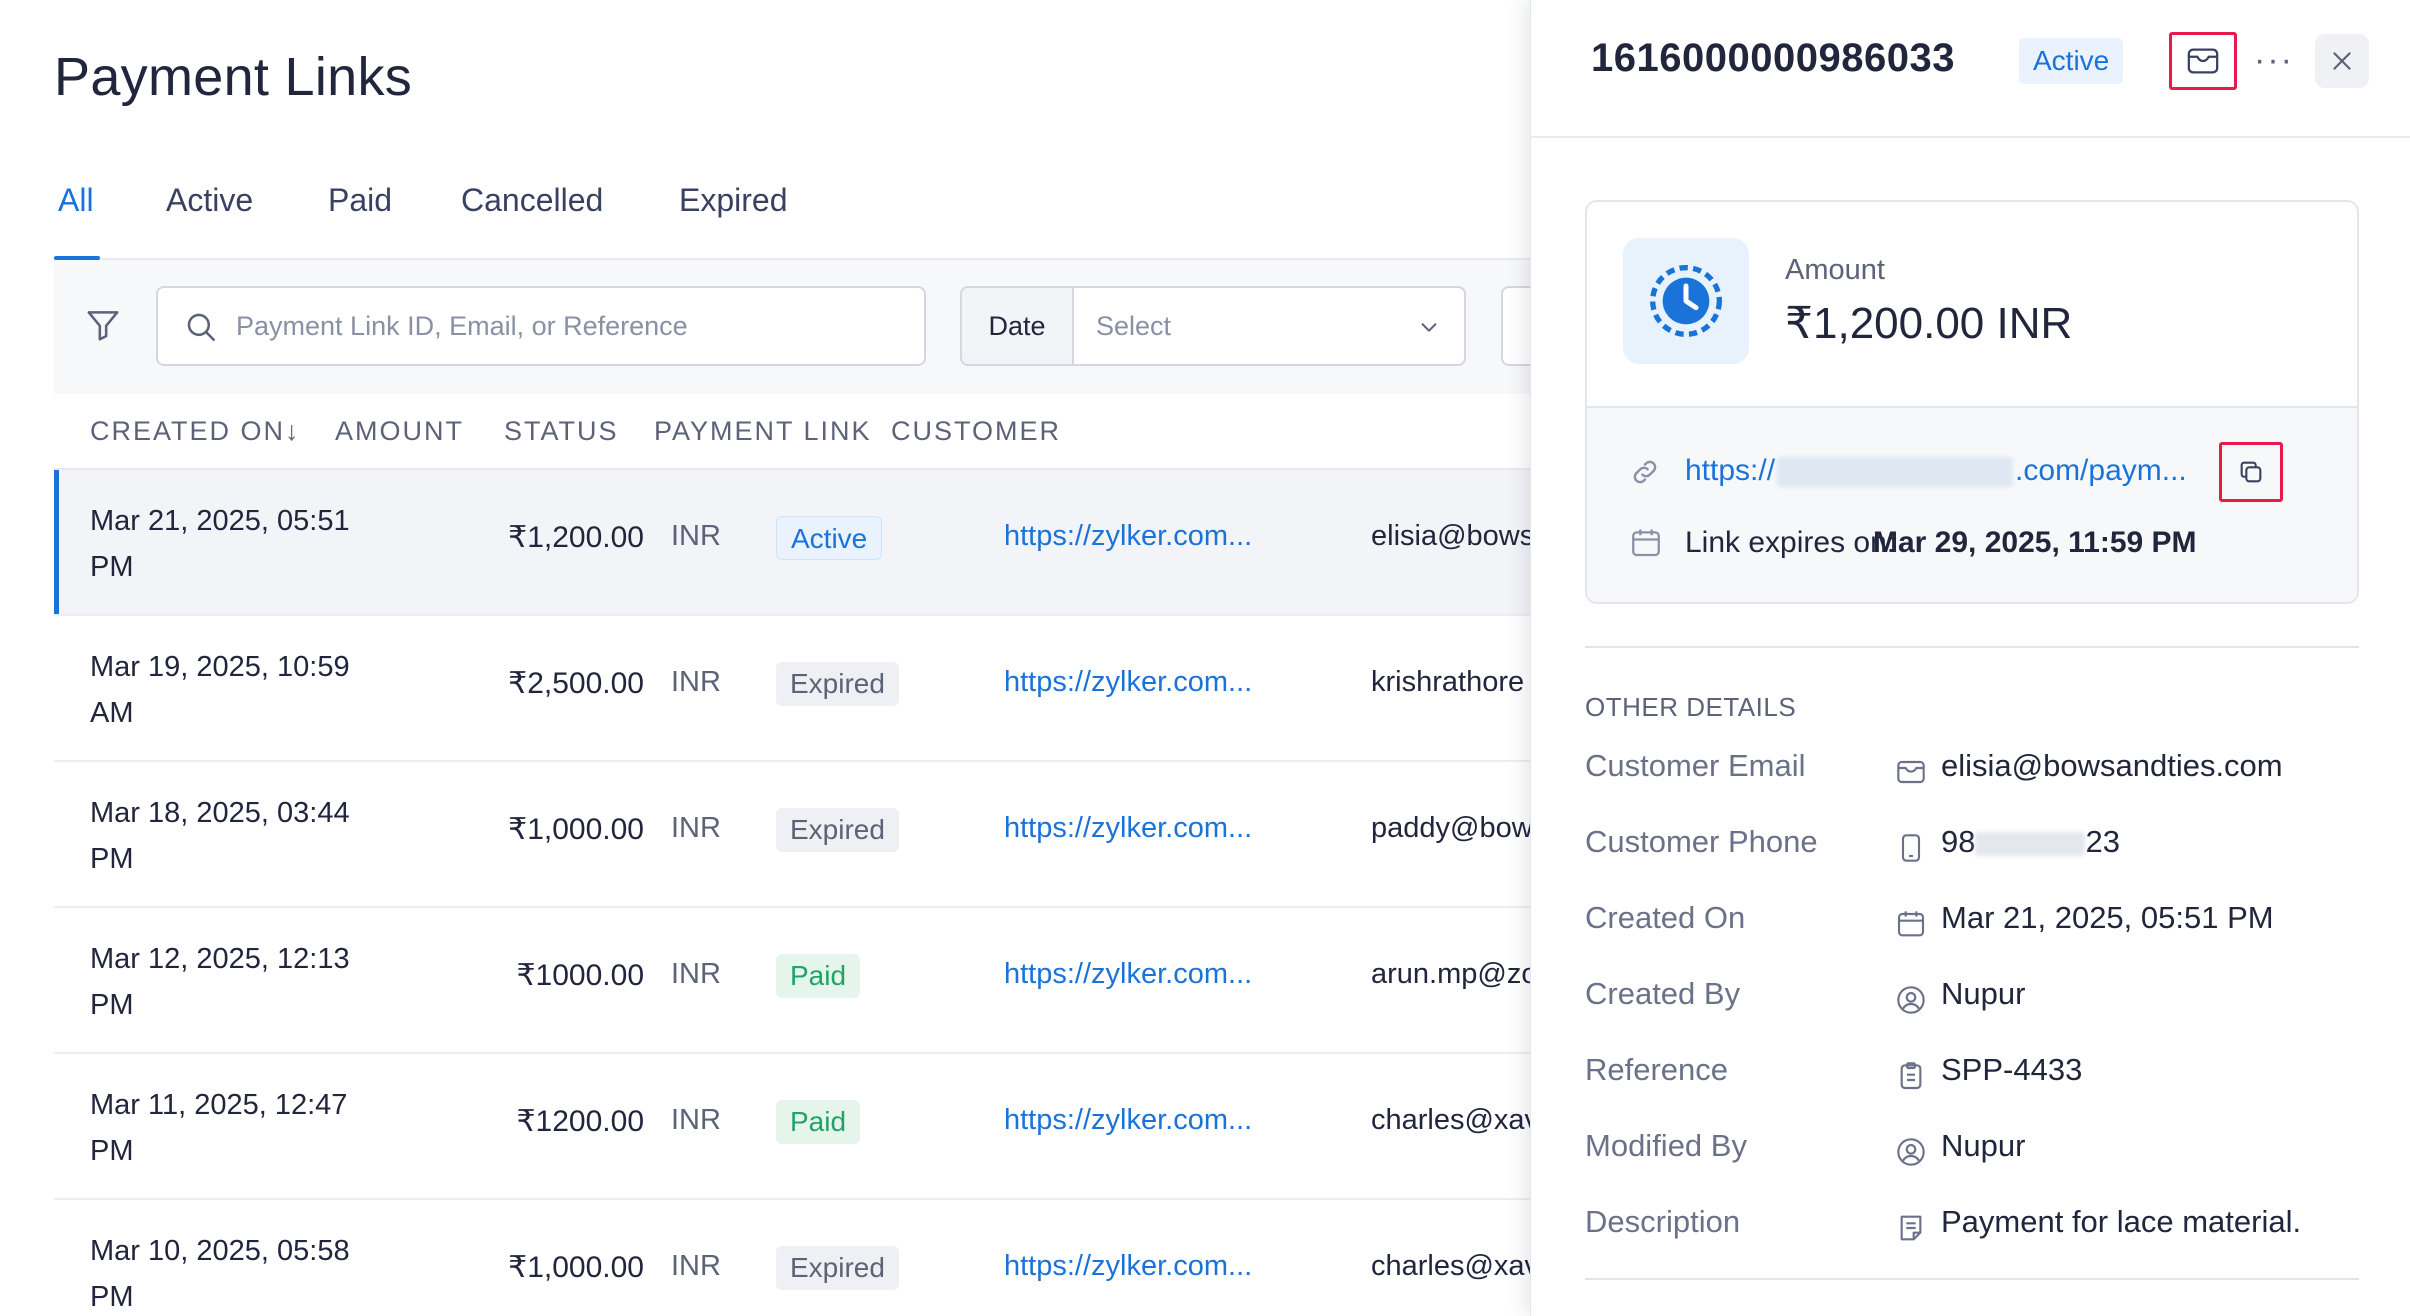 The width and height of the screenshot is (2410, 1316). I want to click on date-filter-label: Date, so click(1018, 326).